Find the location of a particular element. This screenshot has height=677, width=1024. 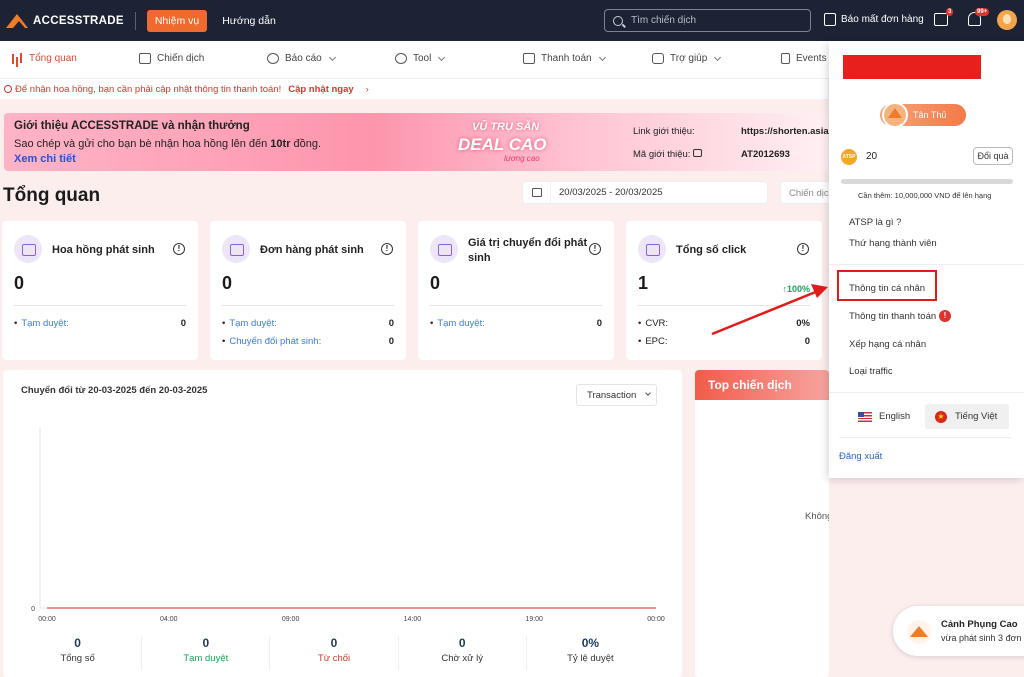

nav-help: Trợ giúp is located at coordinates (687, 58).